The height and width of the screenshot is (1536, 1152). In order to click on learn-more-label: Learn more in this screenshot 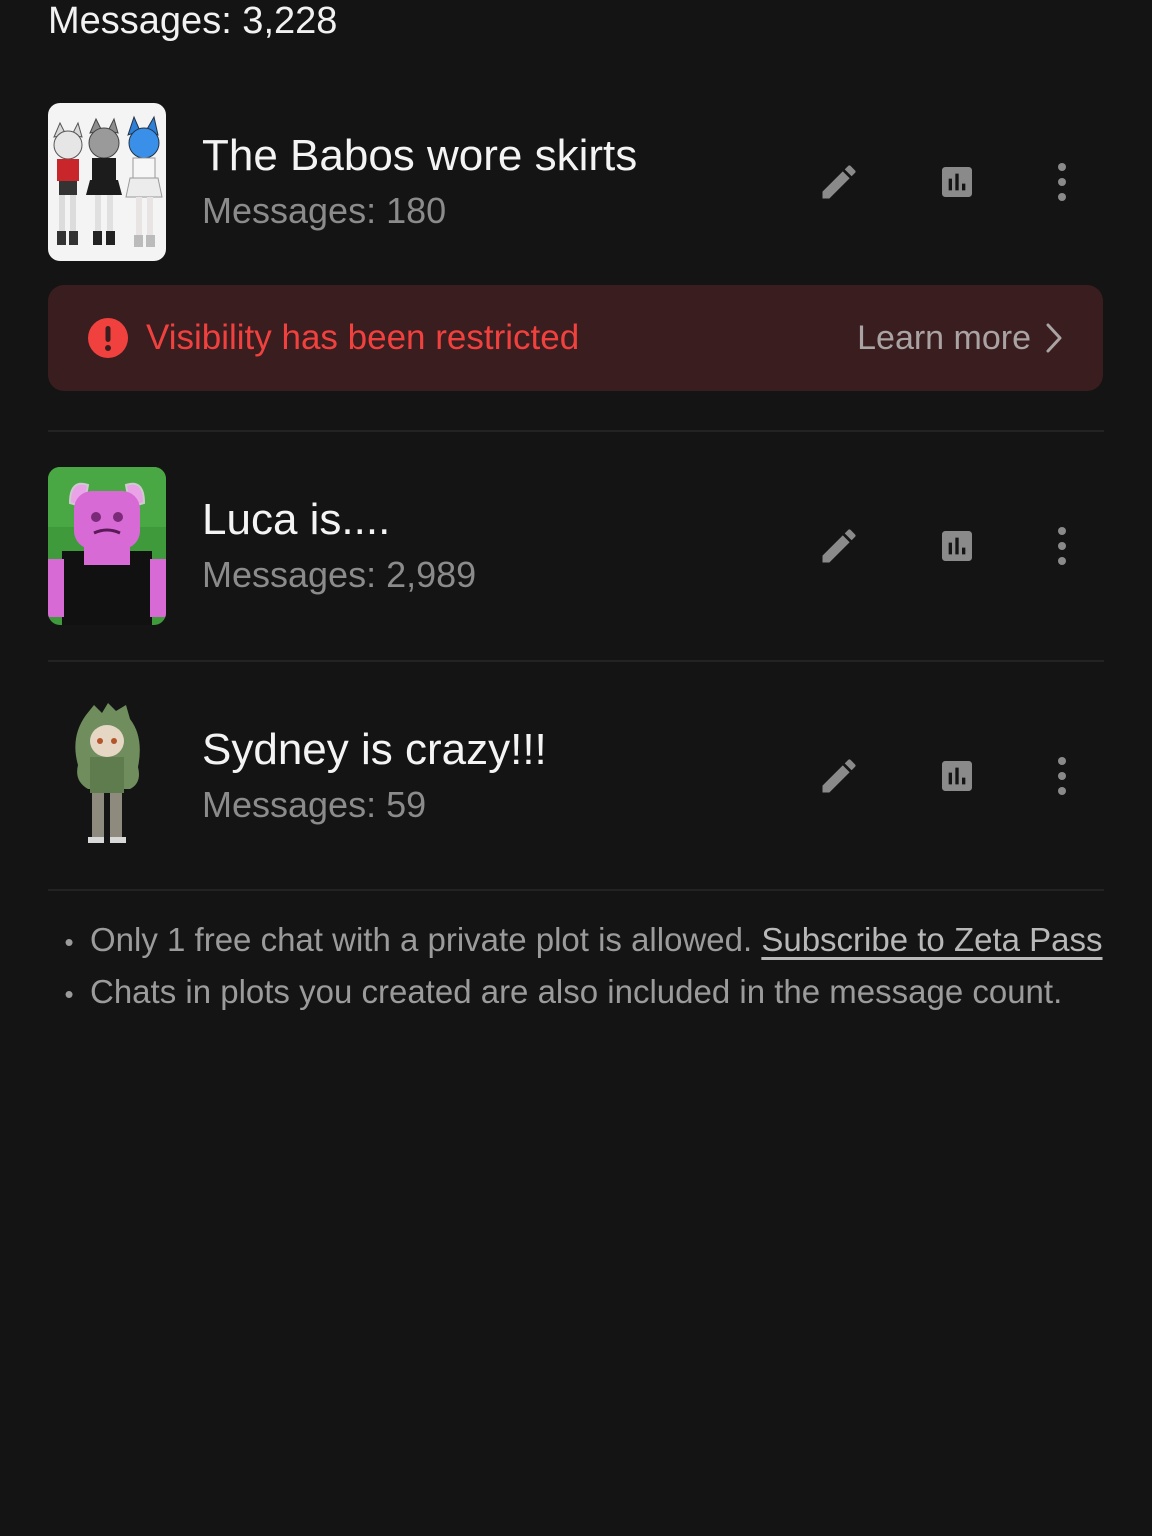, I will do `click(944, 337)`.